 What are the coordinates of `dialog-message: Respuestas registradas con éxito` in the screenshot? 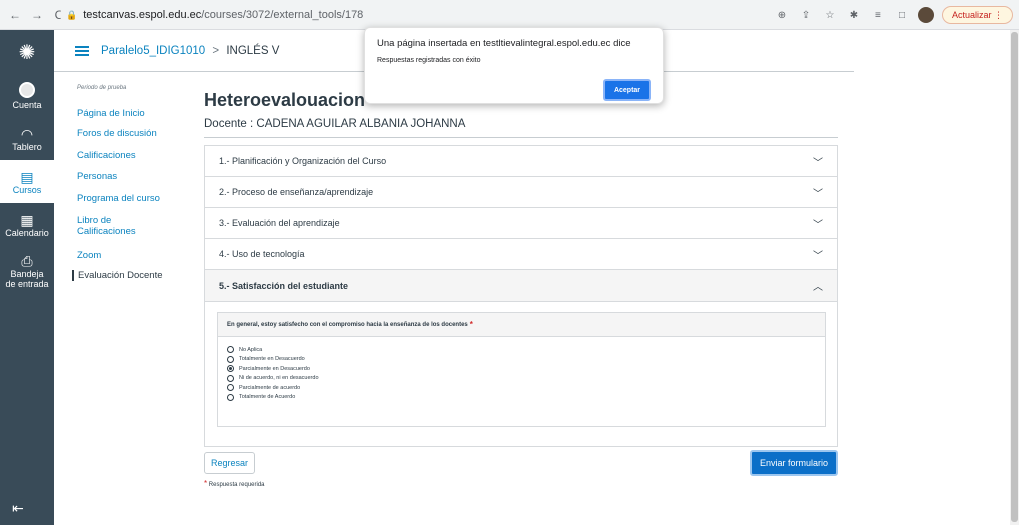 It's located at (429, 60).